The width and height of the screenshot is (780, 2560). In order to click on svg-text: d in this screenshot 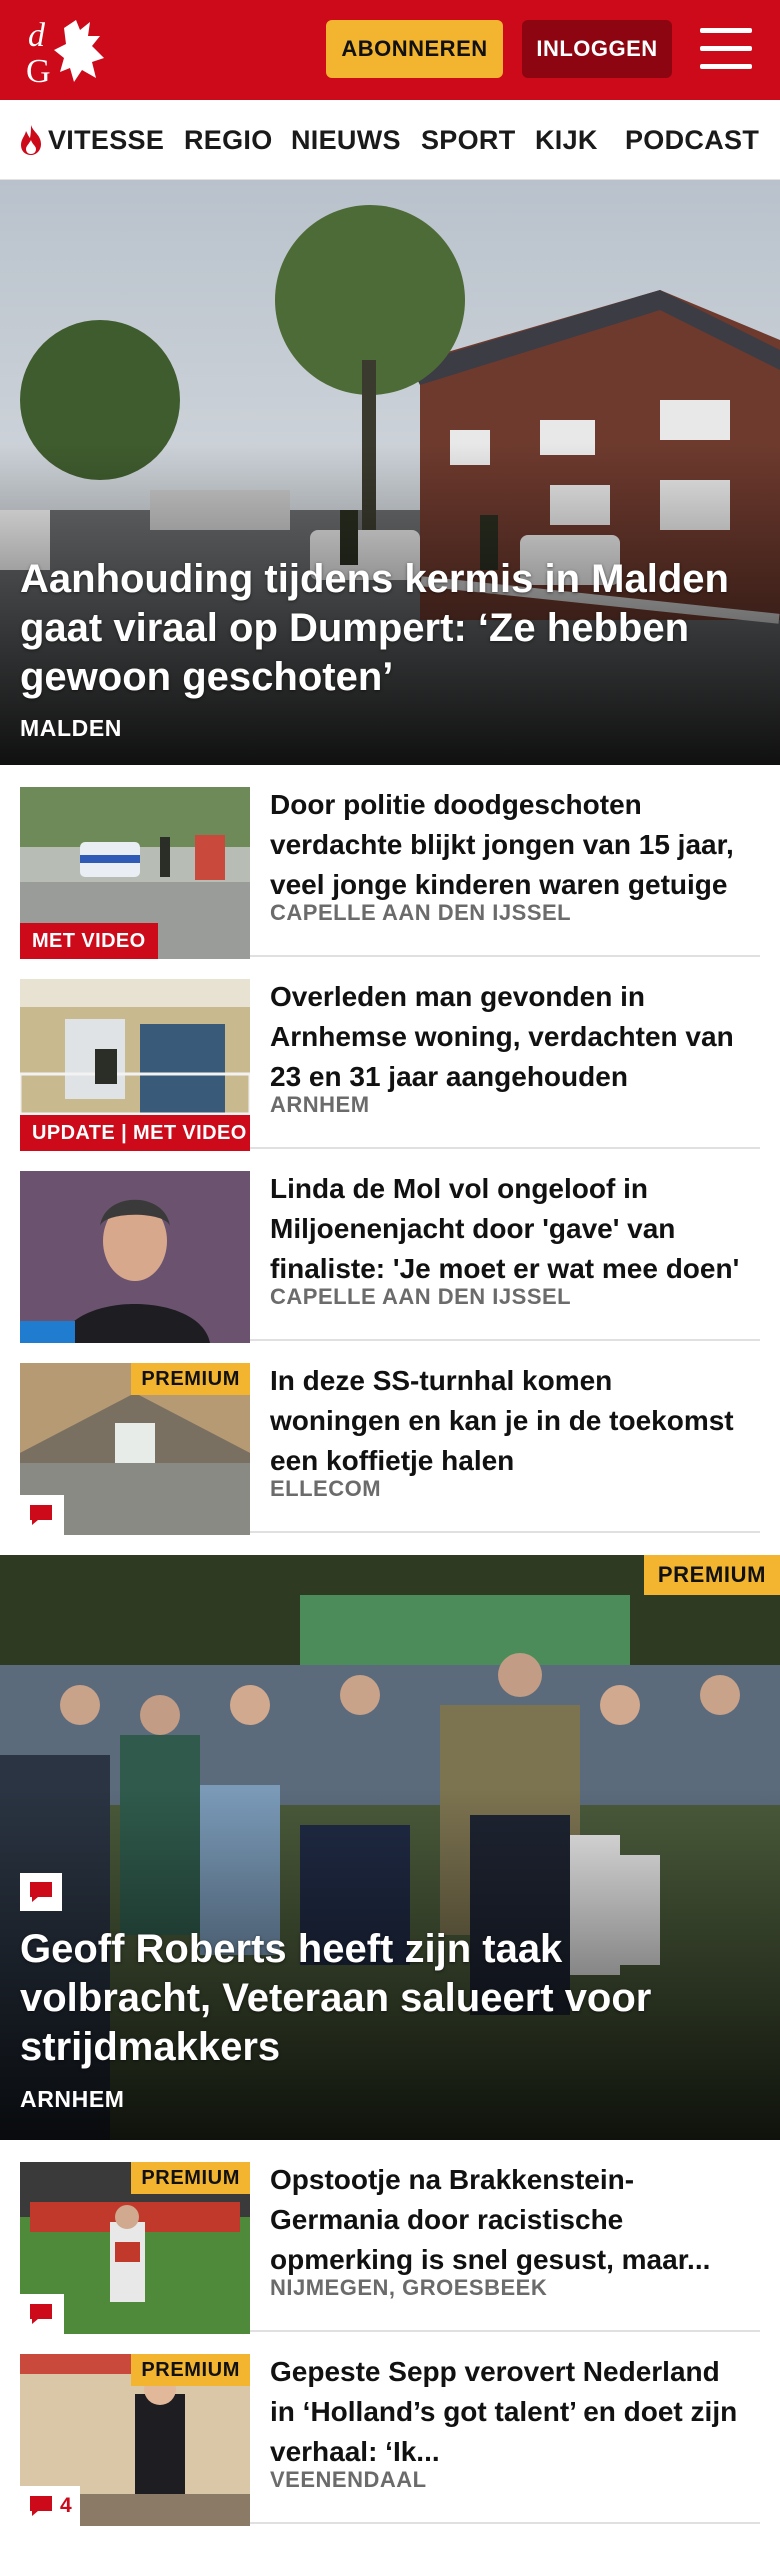, I will do `click(37, 35)`.